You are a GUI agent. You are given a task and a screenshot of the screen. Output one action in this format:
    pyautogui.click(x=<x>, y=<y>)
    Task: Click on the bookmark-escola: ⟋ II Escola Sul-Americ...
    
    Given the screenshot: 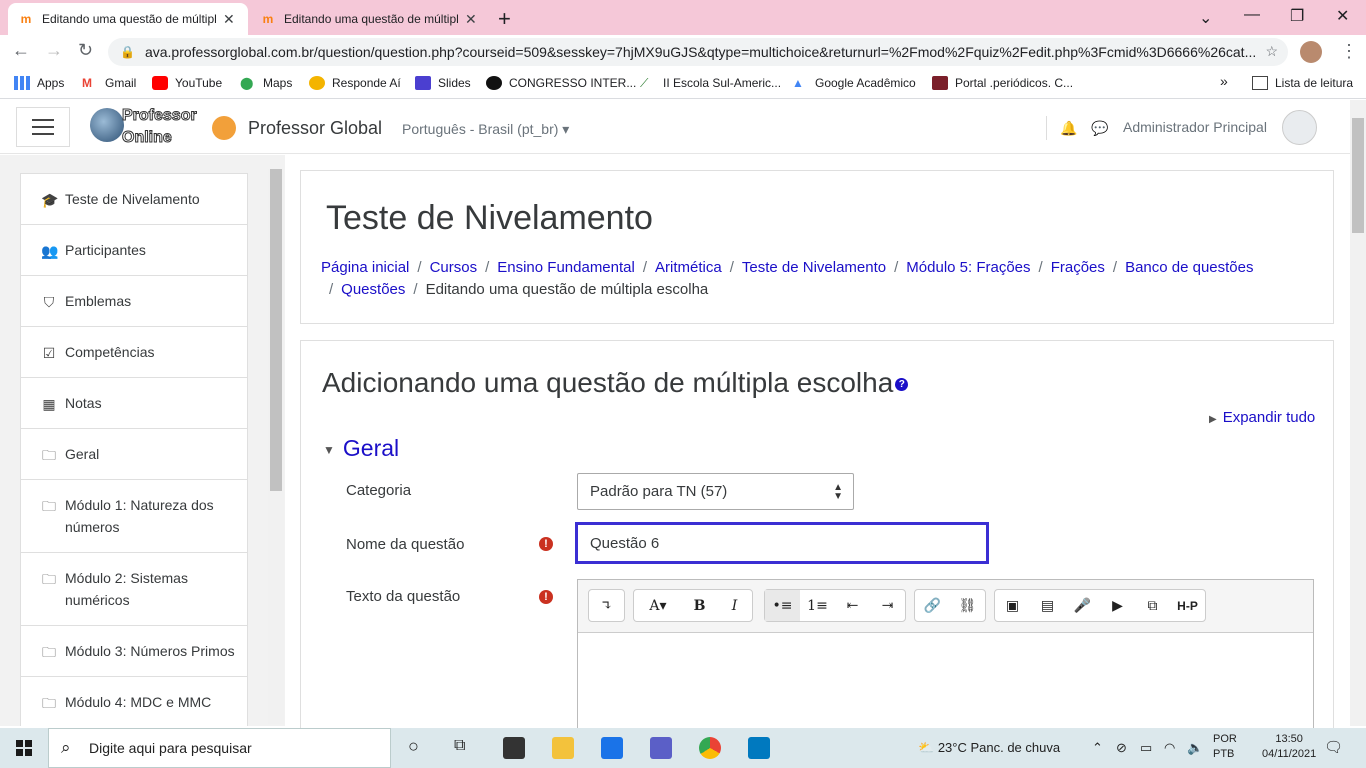 What is the action you would take?
    pyautogui.click(x=710, y=83)
    